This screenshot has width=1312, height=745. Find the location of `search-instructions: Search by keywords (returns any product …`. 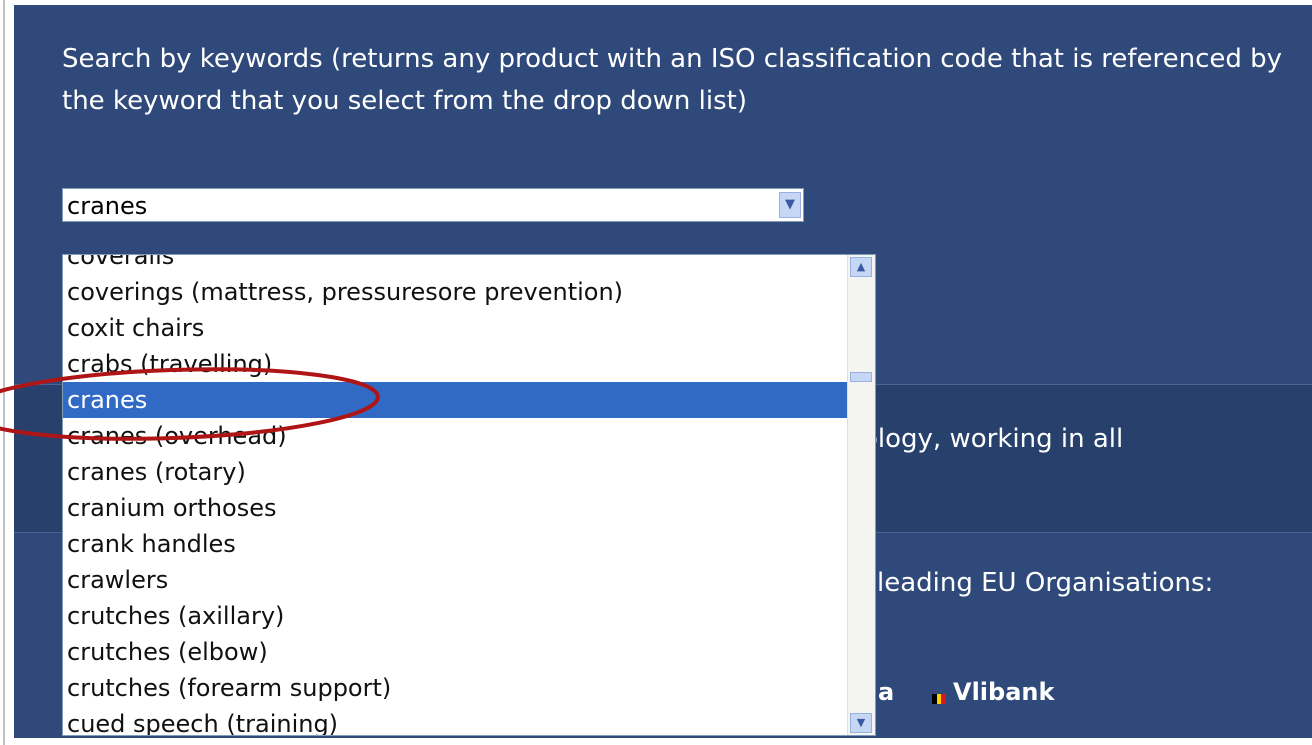

search-instructions: Search by keywords (returns any product … is located at coordinates (672, 80).